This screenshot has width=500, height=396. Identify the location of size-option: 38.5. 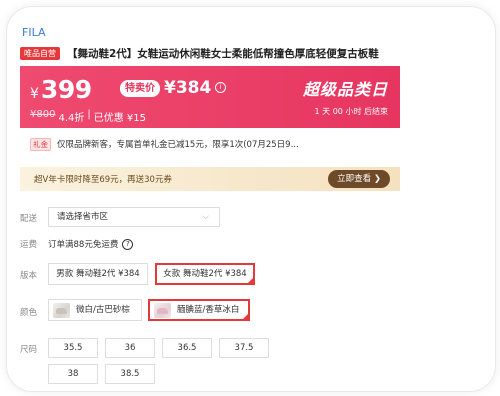
(130, 374).